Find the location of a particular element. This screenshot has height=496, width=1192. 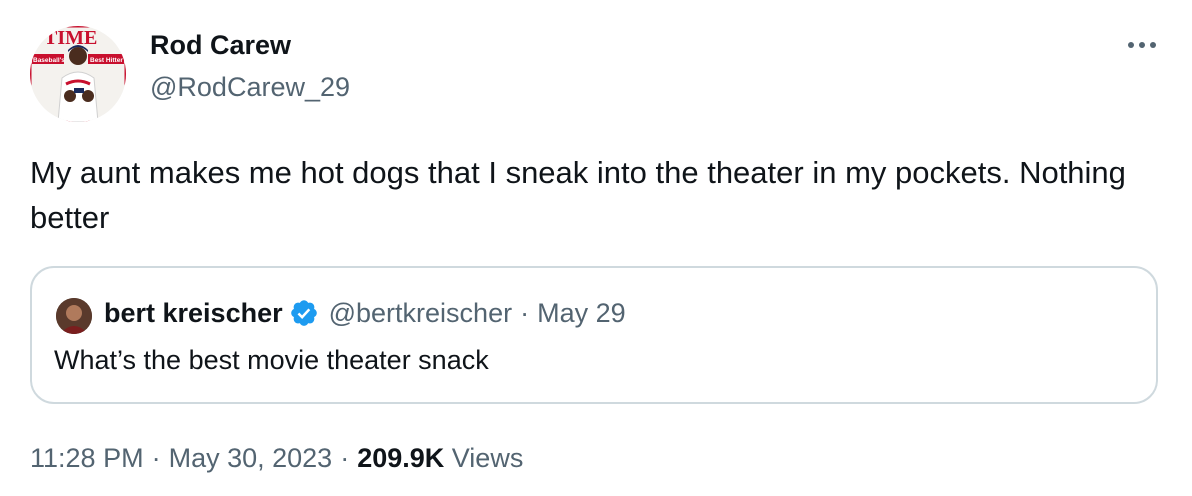

author-display-name: Rod Carew is located at coordinates (220, 45).